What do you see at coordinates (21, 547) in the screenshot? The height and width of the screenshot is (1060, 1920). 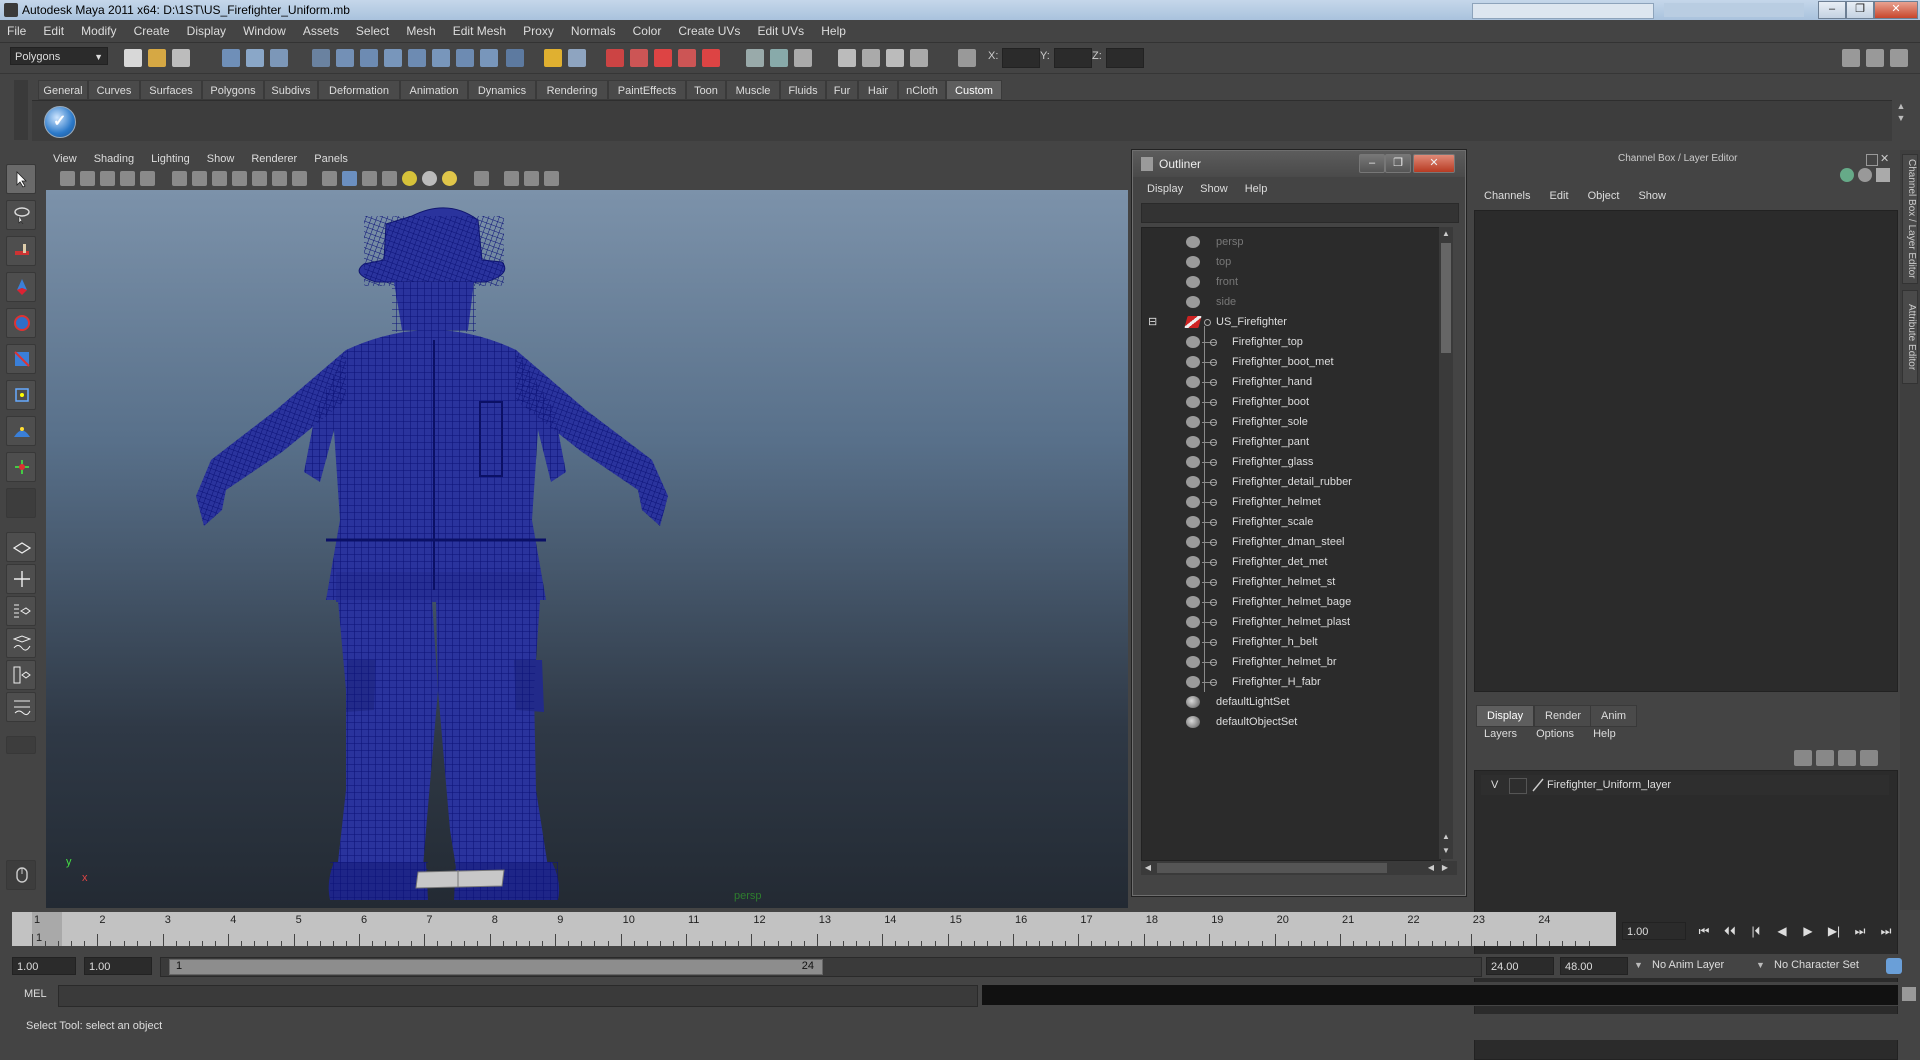 I see `single-perspective-layout-icon` at bounding box center [21, 547].